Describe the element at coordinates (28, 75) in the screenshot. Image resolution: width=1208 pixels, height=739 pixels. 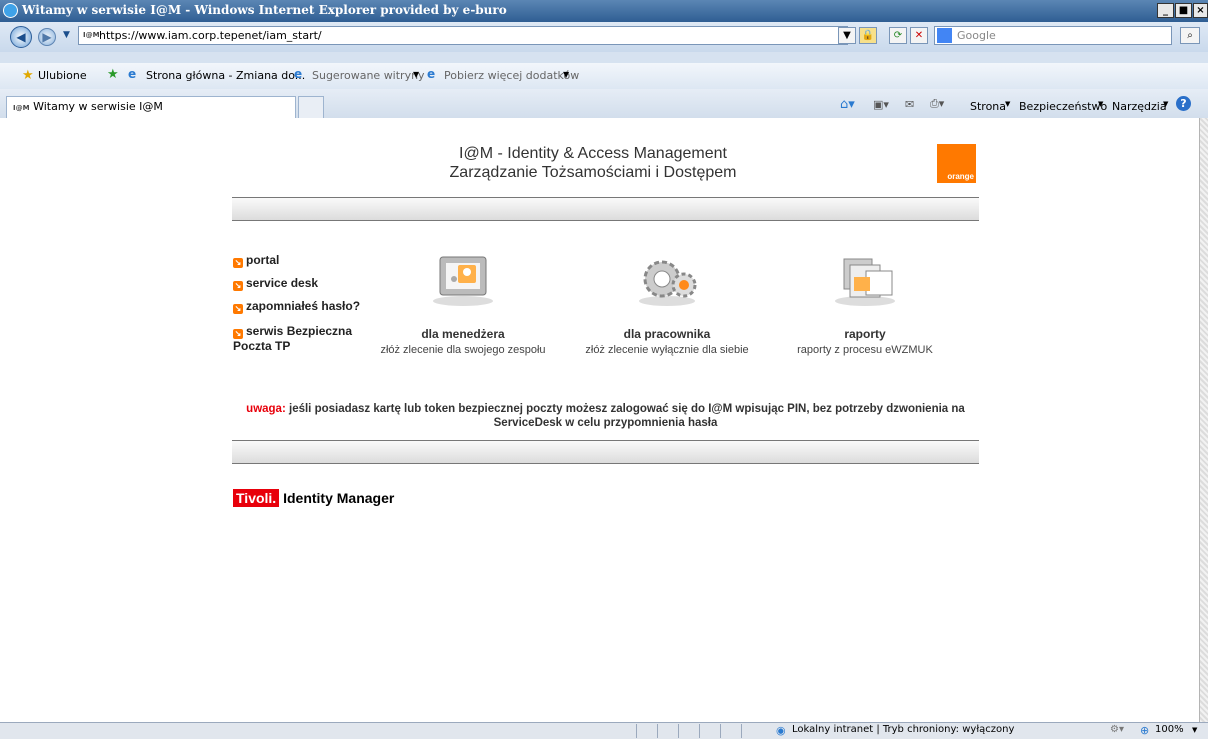
I see `favorites-star-icon: ★` at that location.